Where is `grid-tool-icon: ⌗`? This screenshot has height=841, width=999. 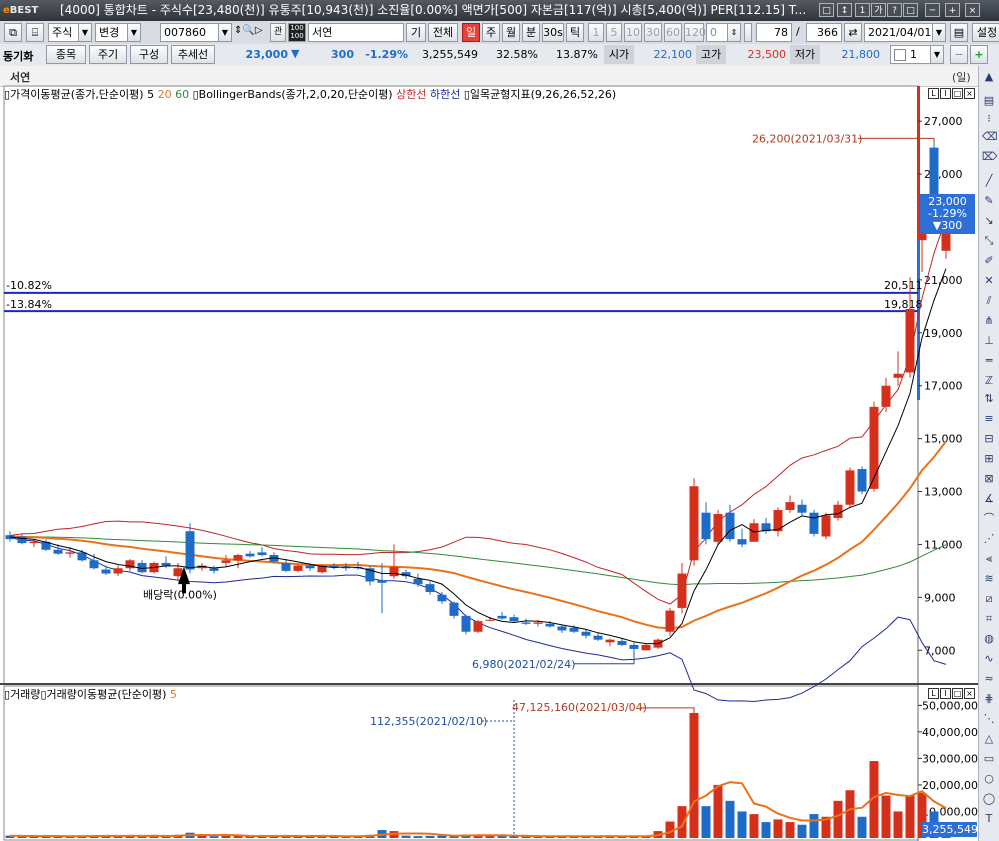 grid-tool-icon: ⌗ is located at coordinates (989, 619).